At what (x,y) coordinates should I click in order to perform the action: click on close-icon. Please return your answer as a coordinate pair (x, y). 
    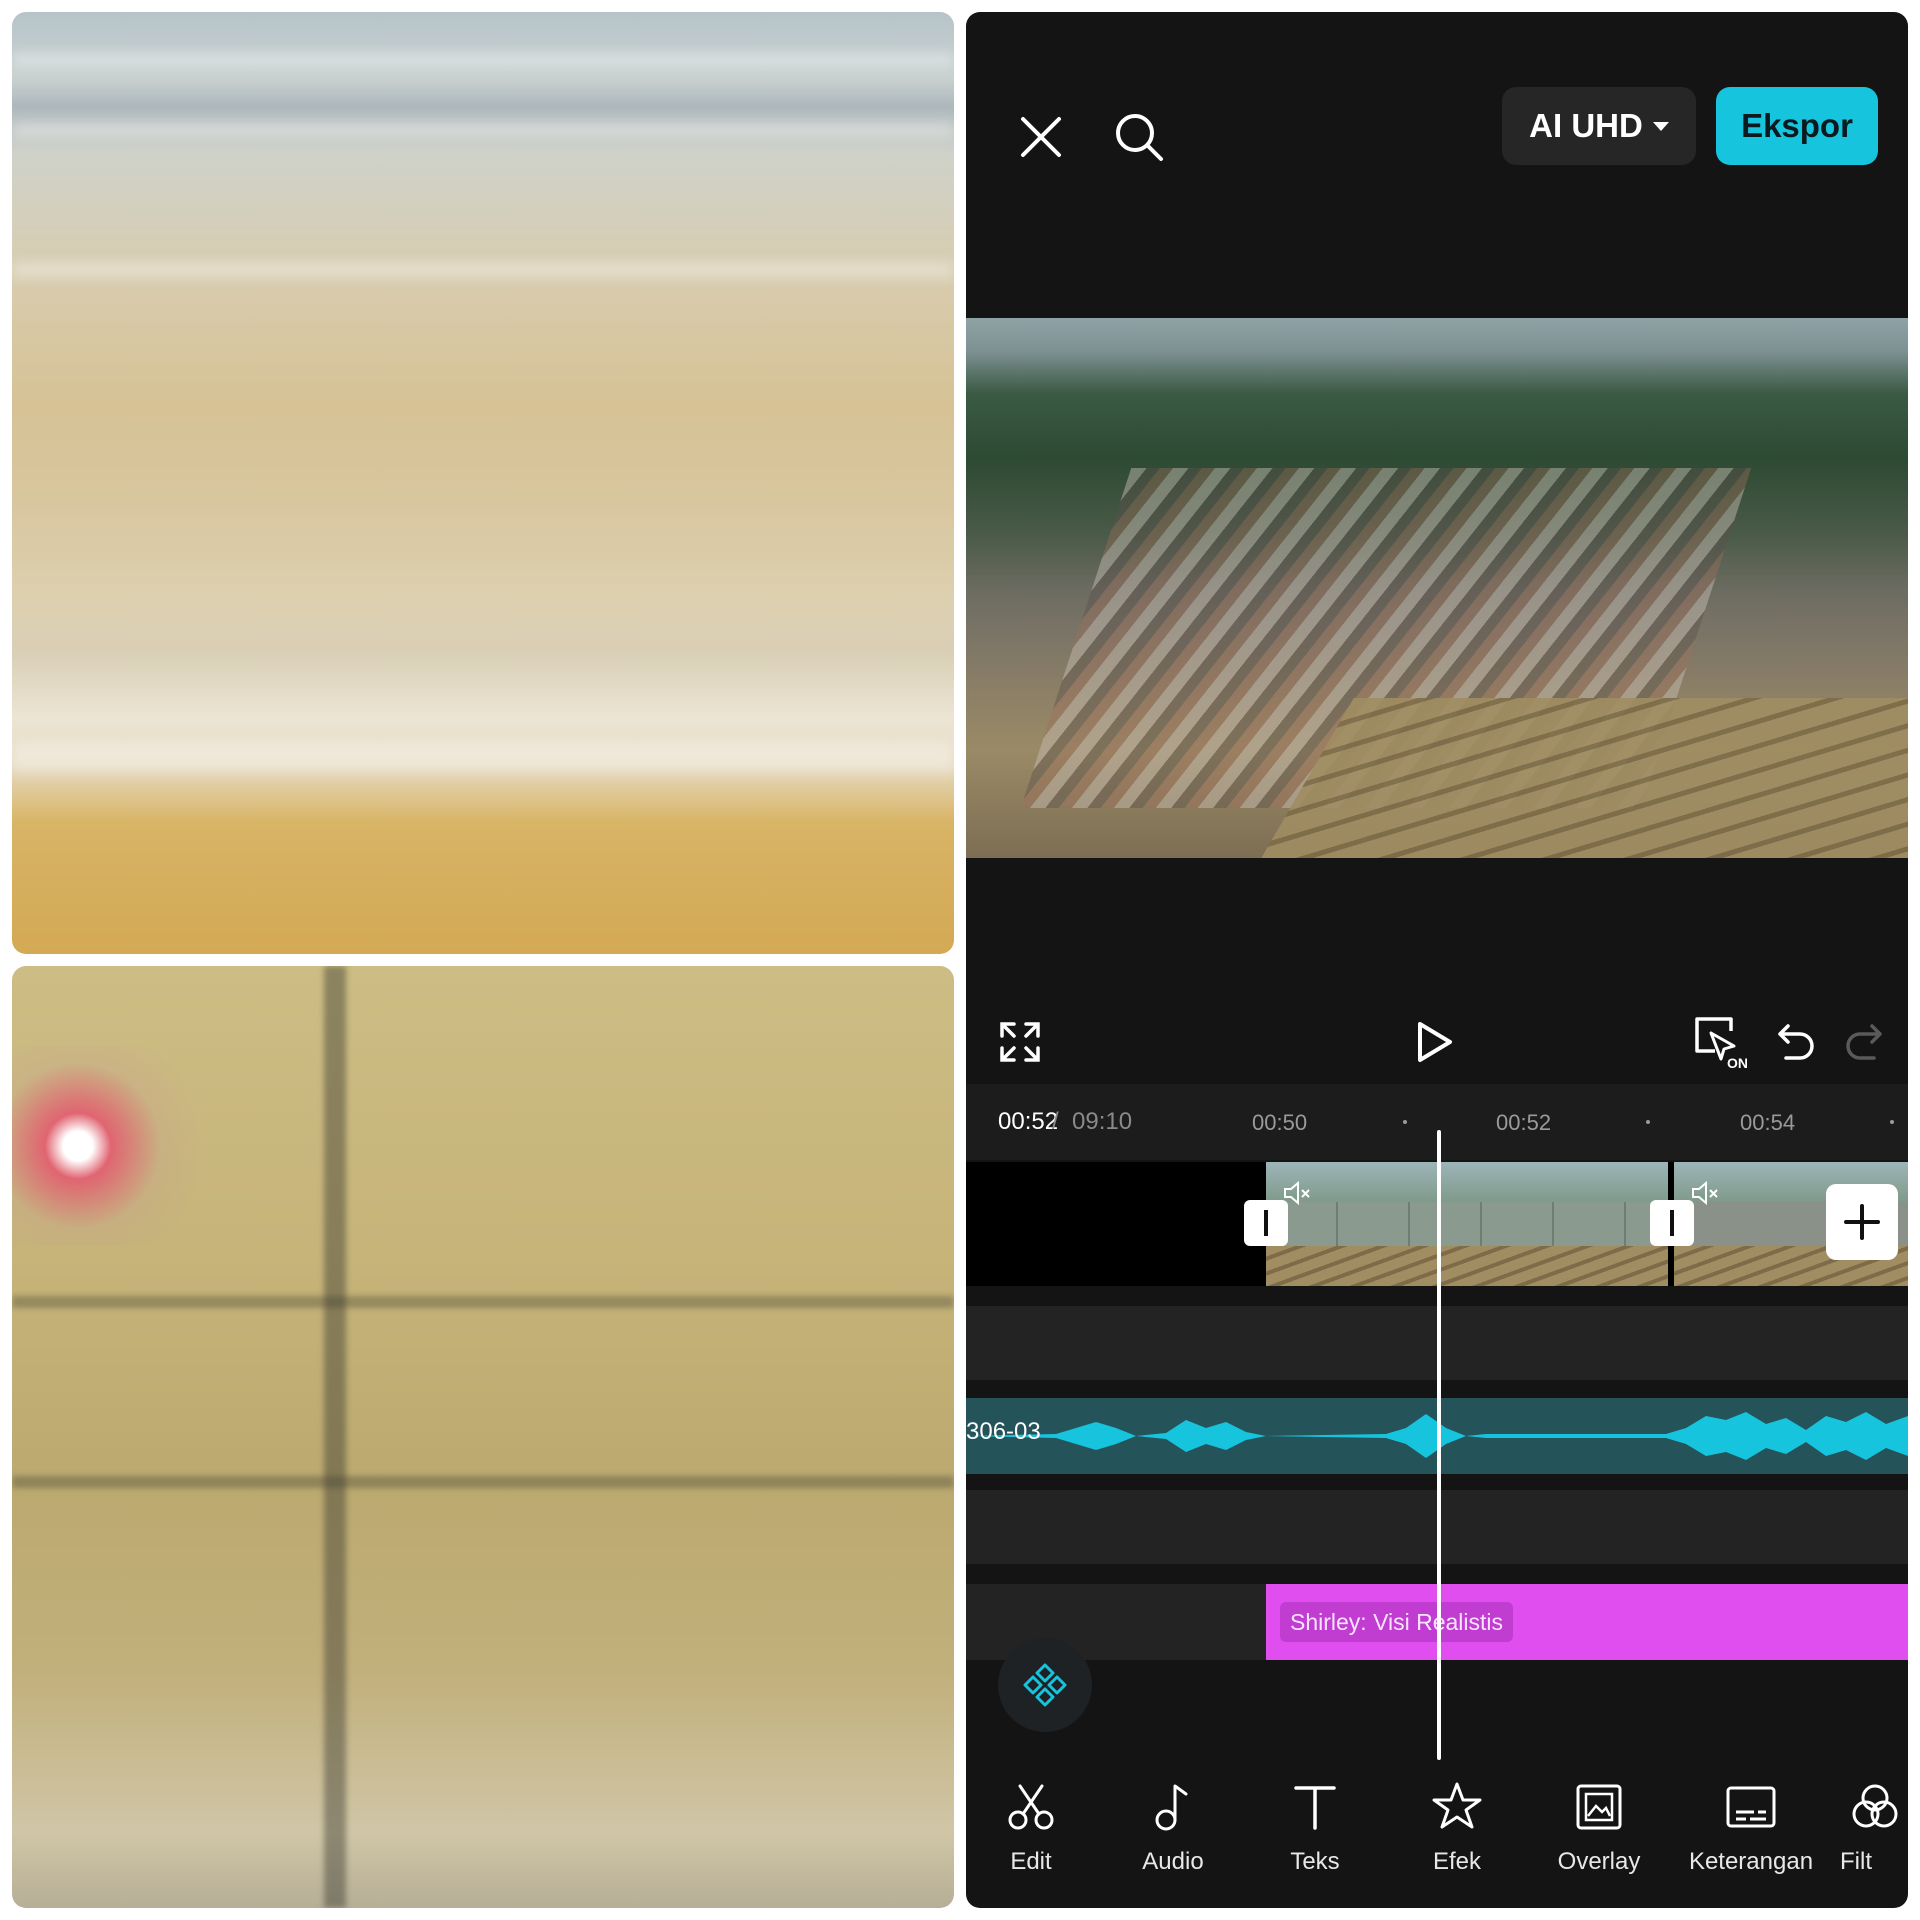
    Looking at the image, I should click on (1041, 137).